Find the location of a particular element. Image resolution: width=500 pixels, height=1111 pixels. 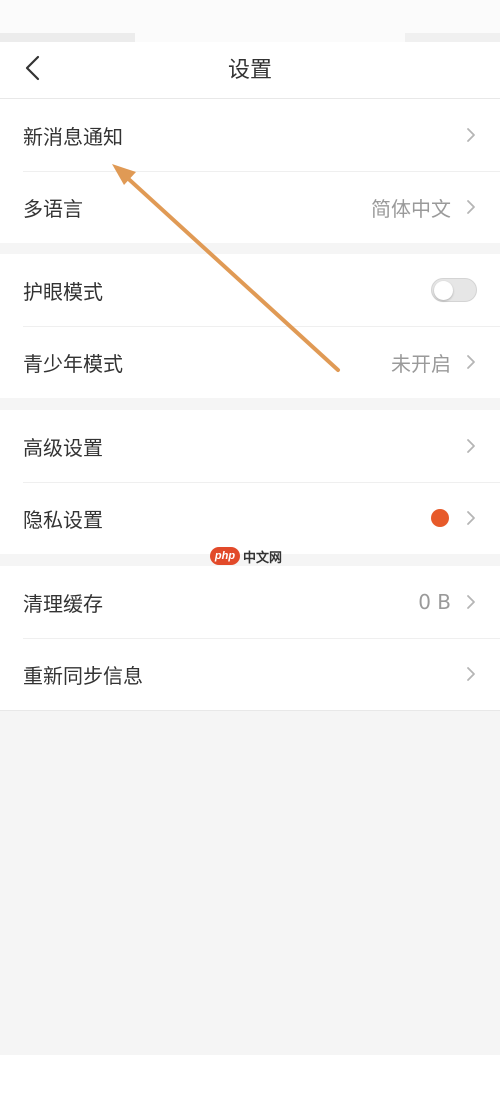

settings-item-label: 重新同步信息 is located at coordinates (83, 675).